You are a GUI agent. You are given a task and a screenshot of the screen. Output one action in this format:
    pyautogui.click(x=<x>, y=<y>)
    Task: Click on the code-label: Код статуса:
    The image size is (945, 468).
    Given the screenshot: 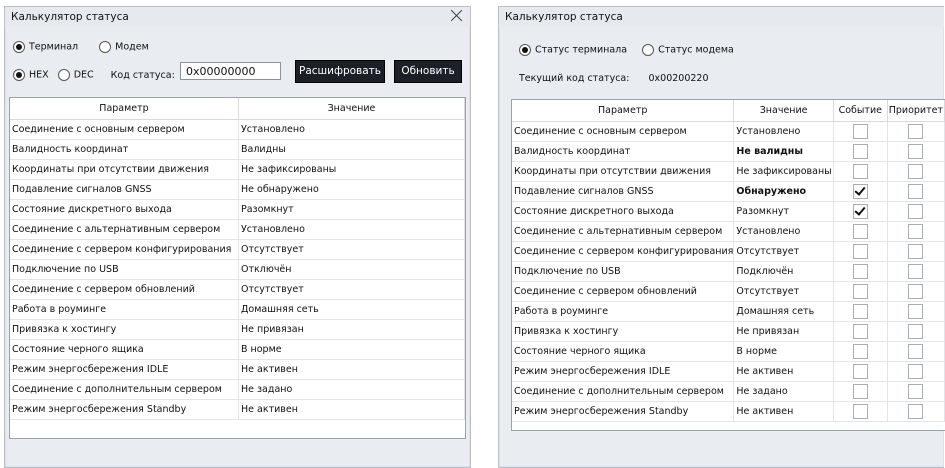 What is the action you would take?
    pyautogui.click(x=142, y=75)
    